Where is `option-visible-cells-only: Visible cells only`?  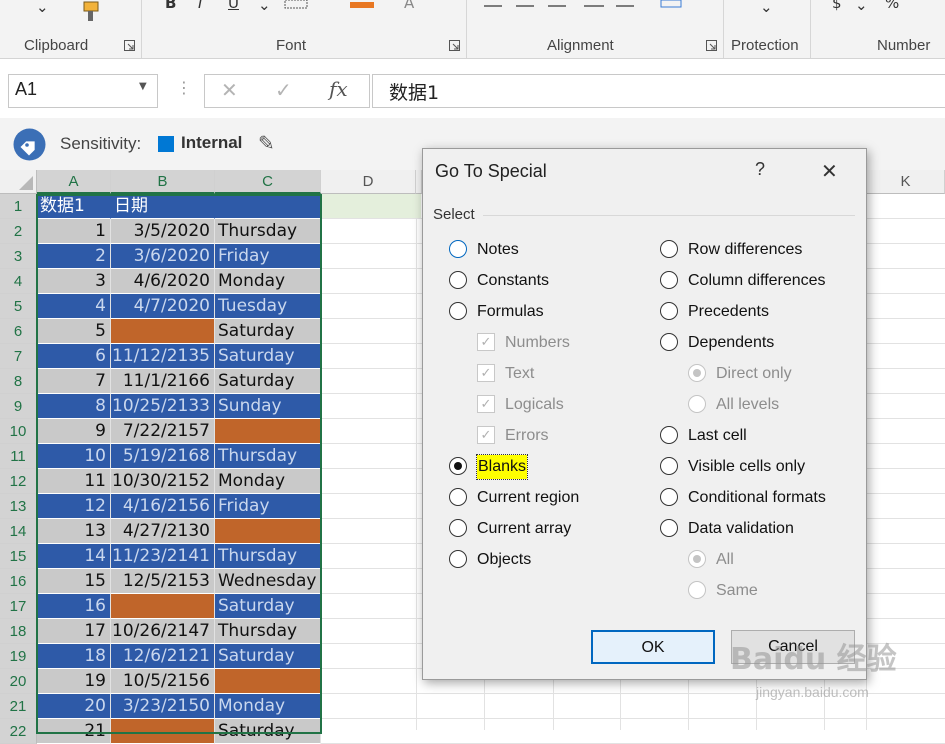 option-visible-cells-only: Visible cells only is located at coordinates (760, 467).